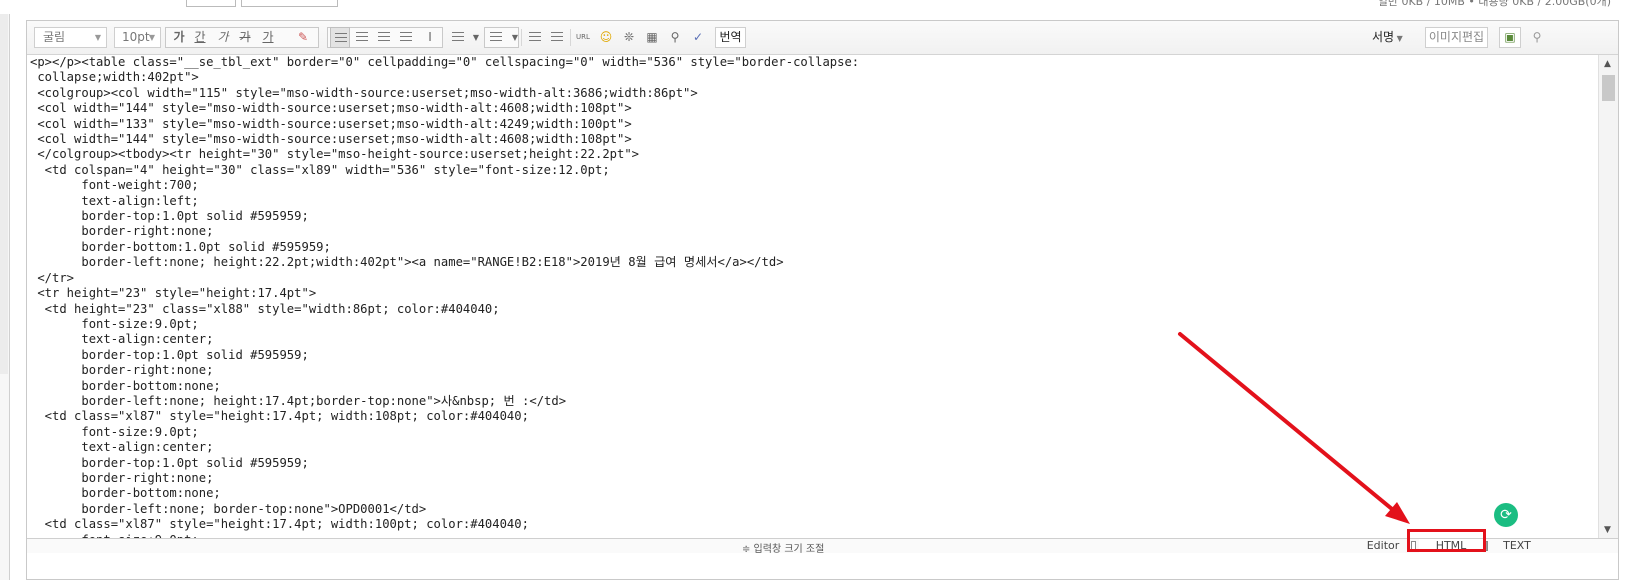  I want to click on annotation-arrow, so click(1294, 428).